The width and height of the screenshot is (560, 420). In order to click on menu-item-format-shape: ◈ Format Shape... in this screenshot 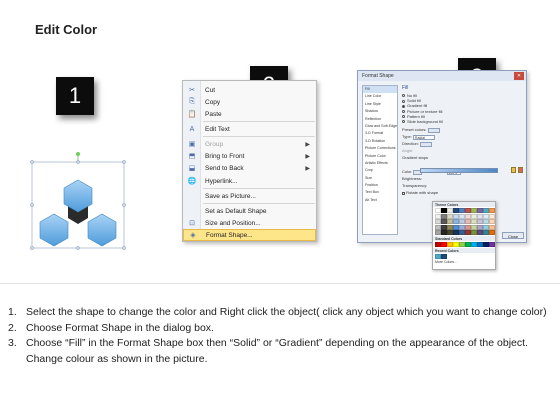, I will do `click(249, 235)`.